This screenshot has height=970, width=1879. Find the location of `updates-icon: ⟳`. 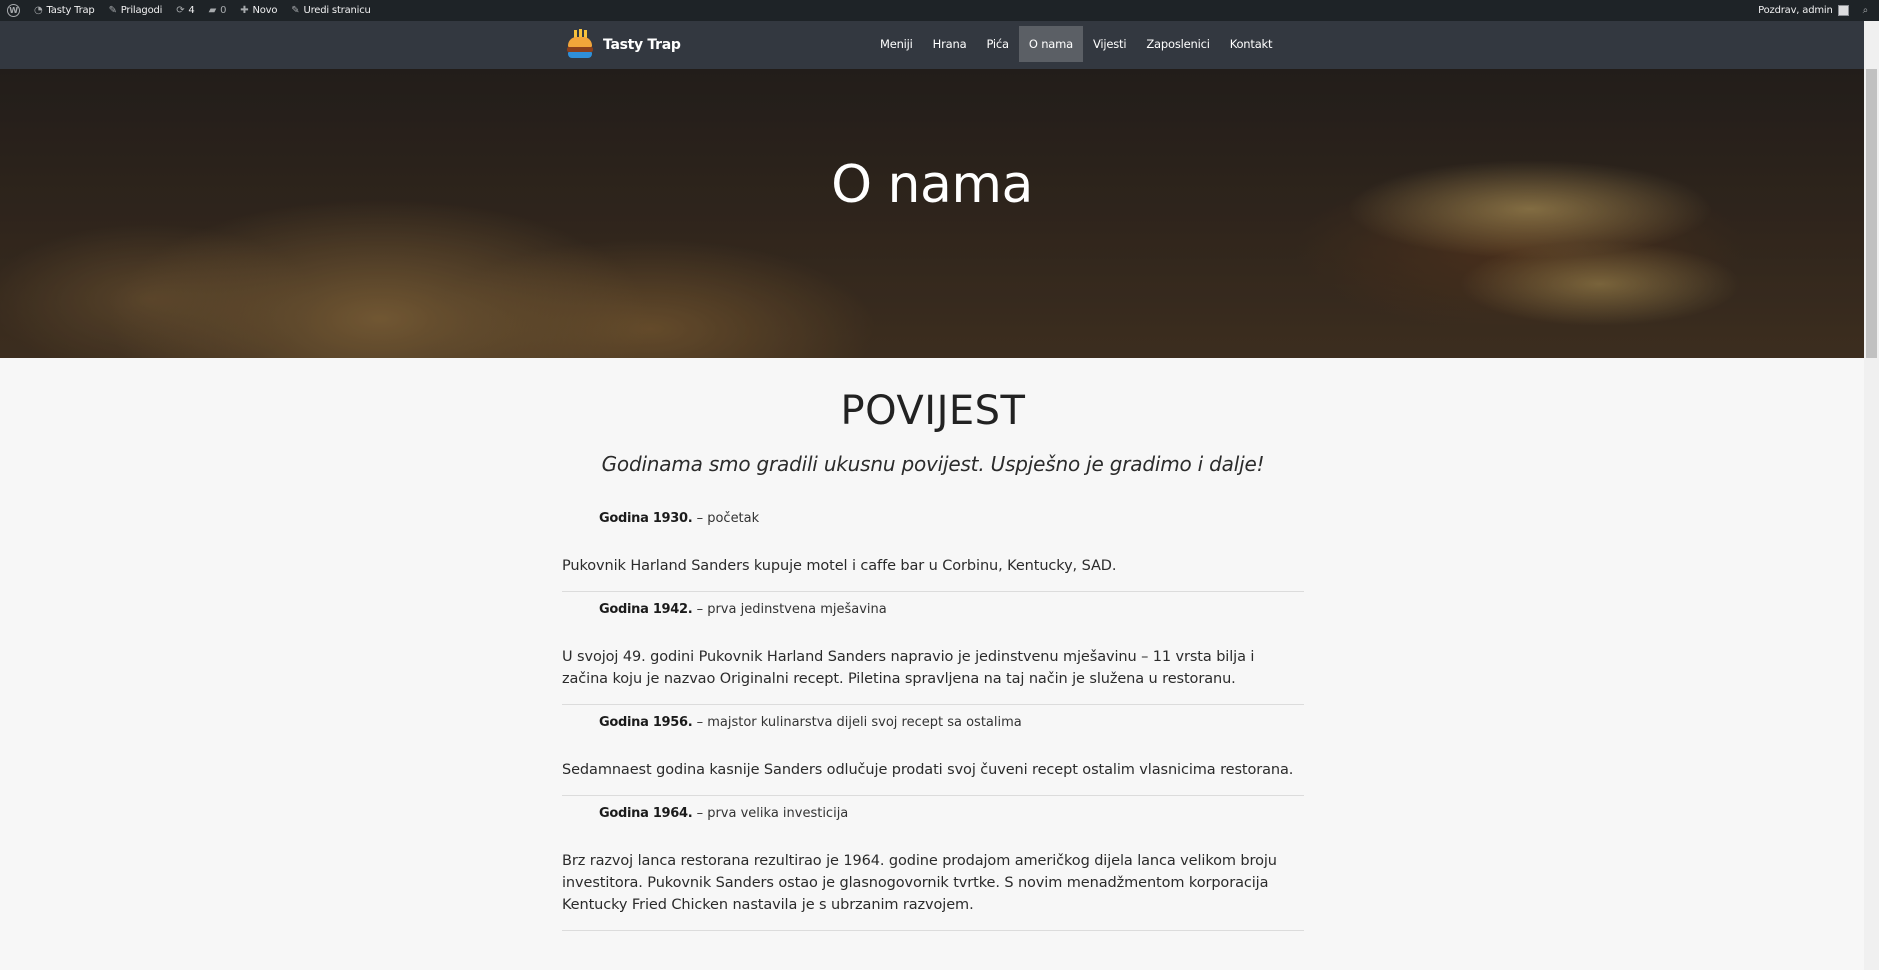

updates-icon: ⟳ is located at coordinates (180, 10).